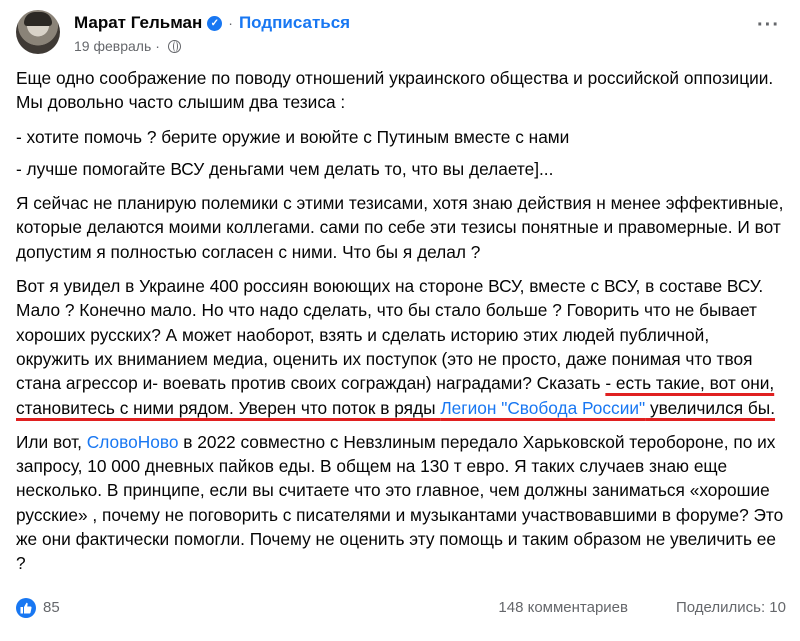 This screenshot has width=800, height=641. What do you see at coordinates (768, 25) in the screenshot?
I see `more-options-button: ···` at bounding box center [768, 25].